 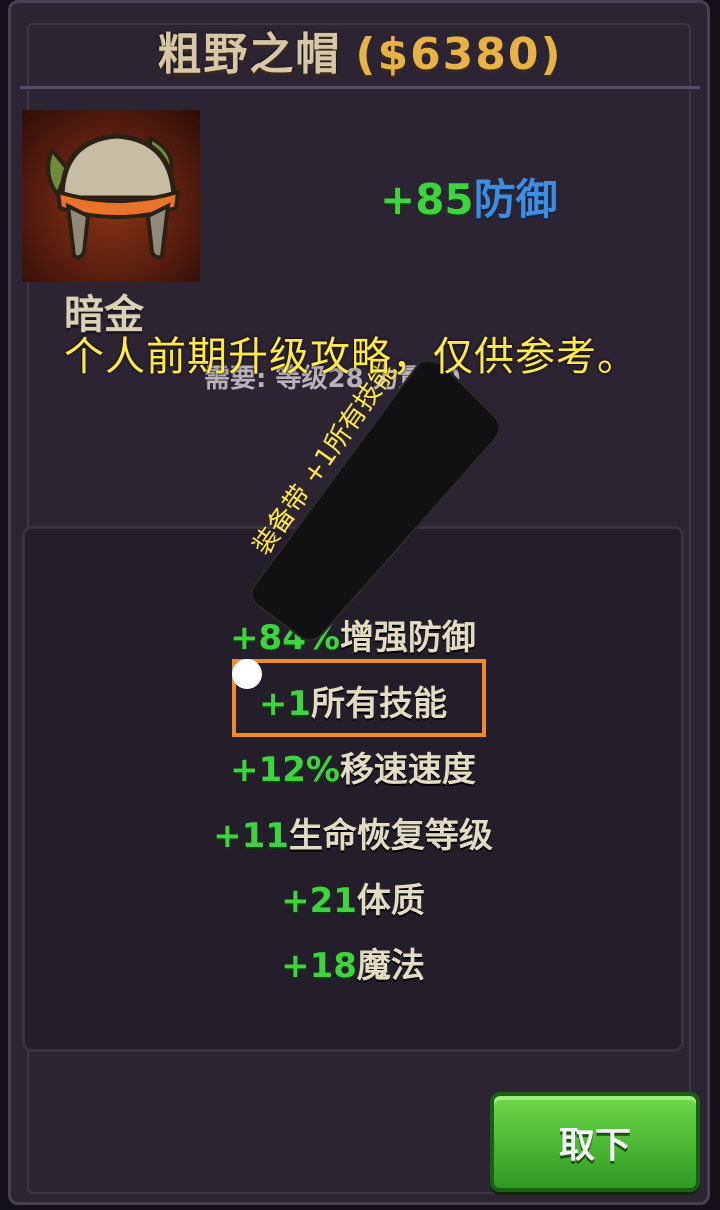 What do you see at coordinates (515, 199) in the screenshot?
I see `defense-label: 防御` at bounding box center [515, 199].